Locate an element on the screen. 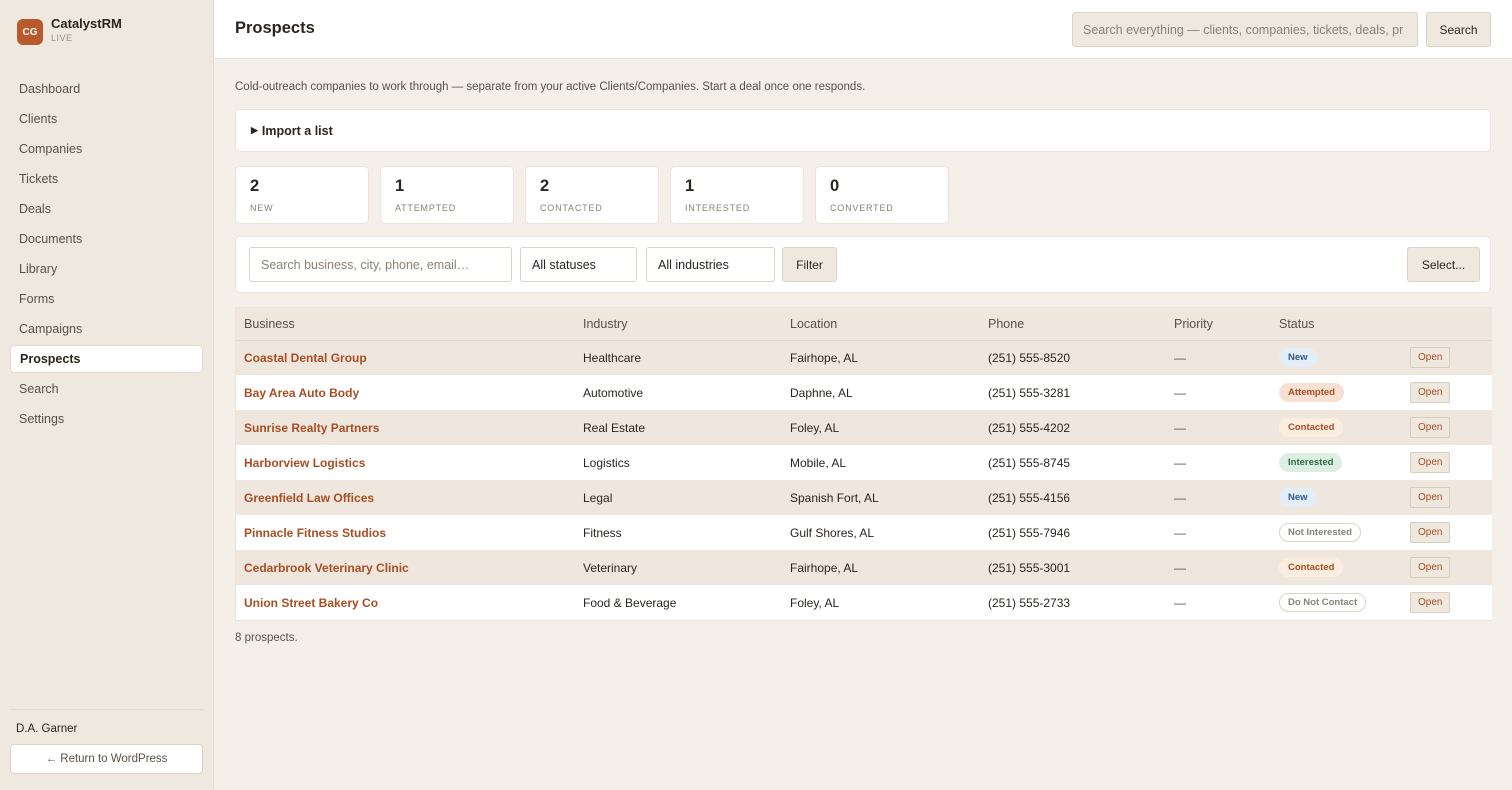 The height and width of the screenshot is (790, 1512). status-badge: New is located at coordinates (1298, 358).